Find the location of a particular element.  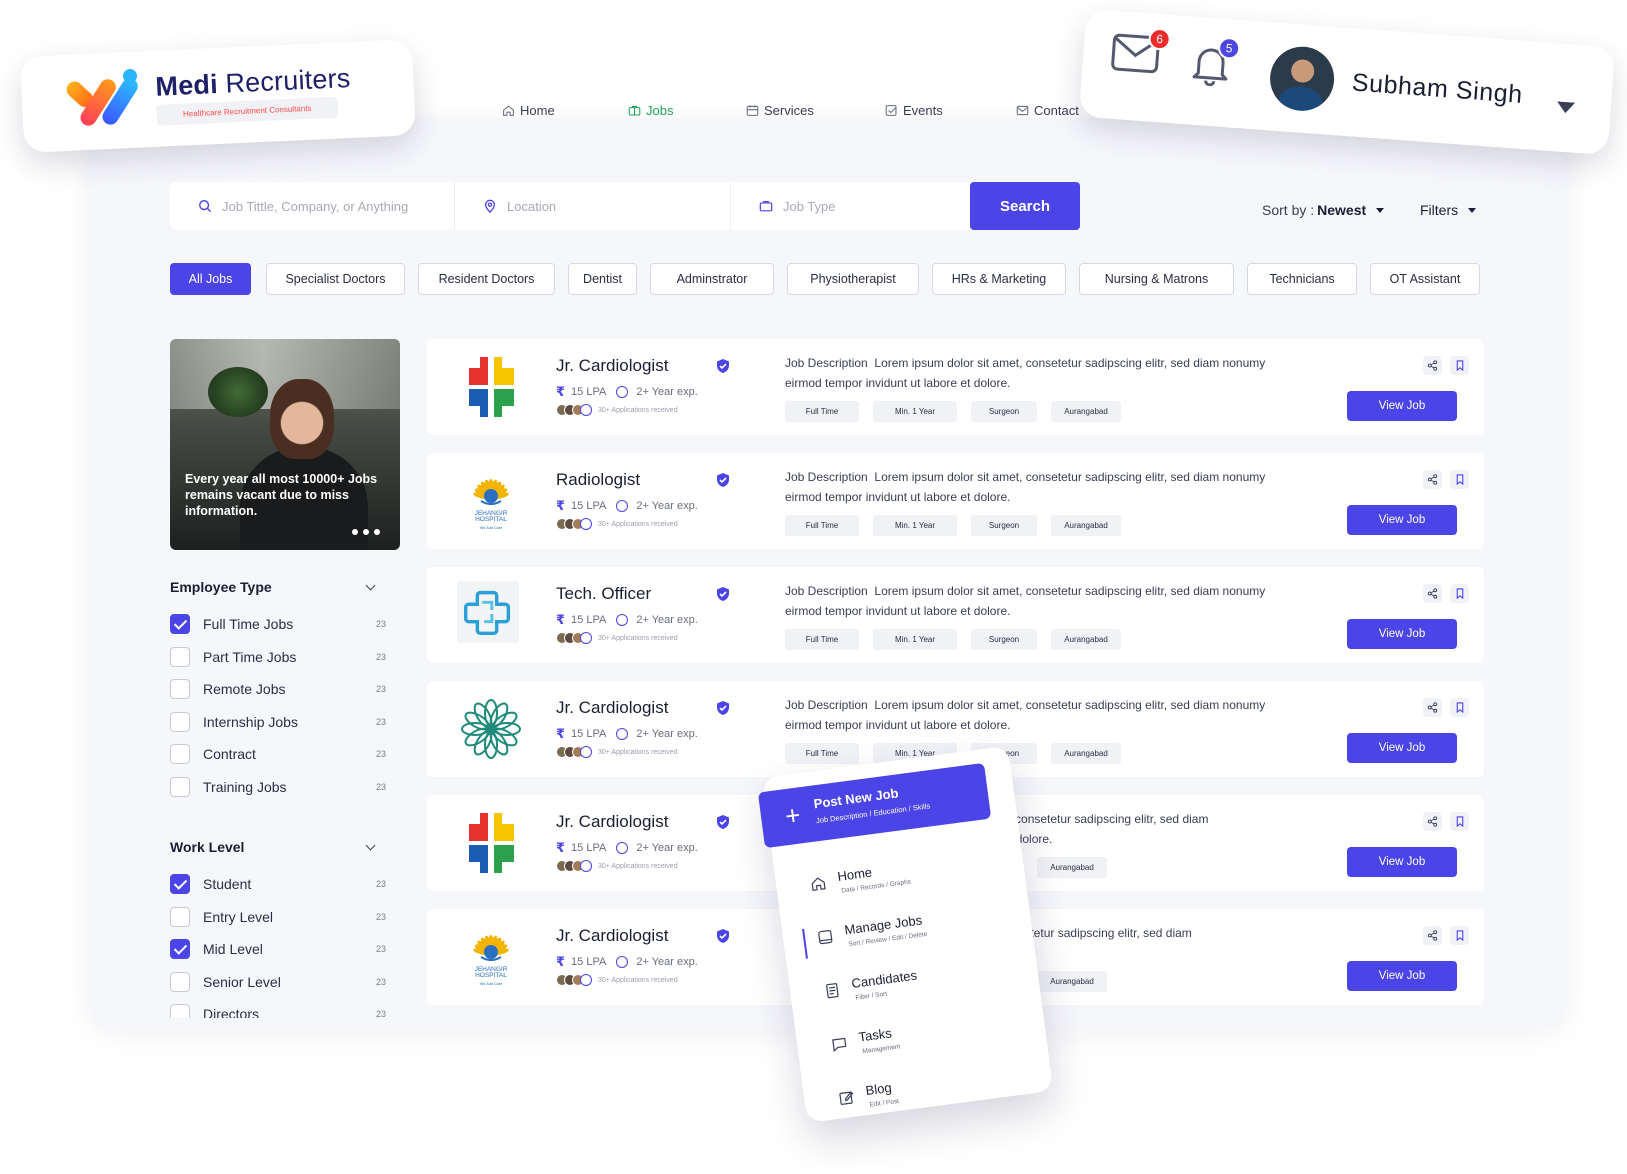

nav-contact-label: Contact is located at coordinates (1056, 110).